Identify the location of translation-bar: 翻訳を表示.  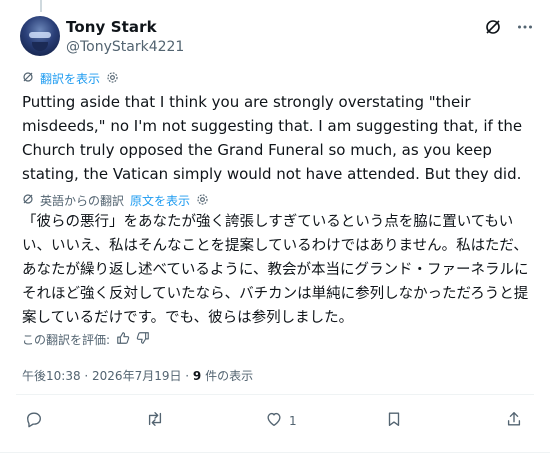
(70, 78).